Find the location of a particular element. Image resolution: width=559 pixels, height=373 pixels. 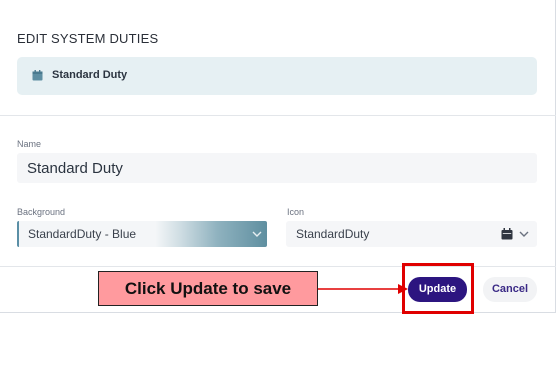

cancel-button: Cancel is located at coordinates (510, 289).